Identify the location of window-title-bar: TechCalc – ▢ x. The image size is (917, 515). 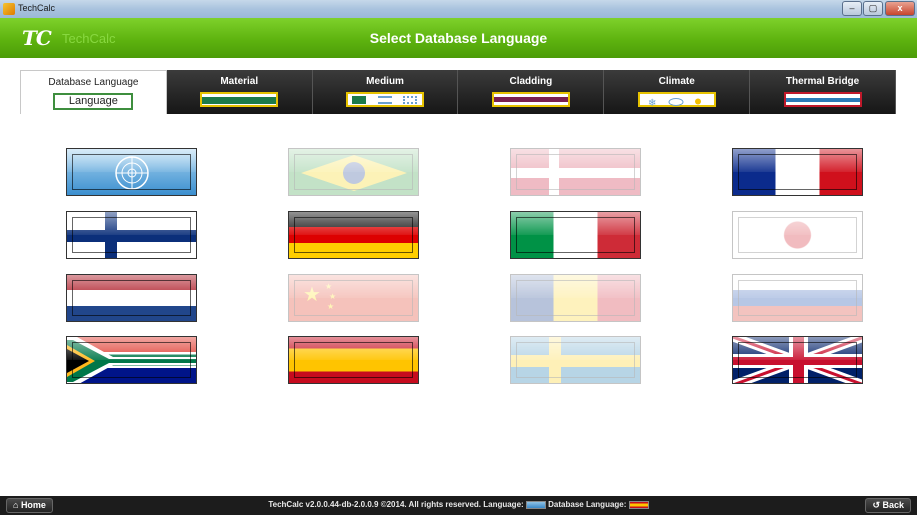
(458, 9).